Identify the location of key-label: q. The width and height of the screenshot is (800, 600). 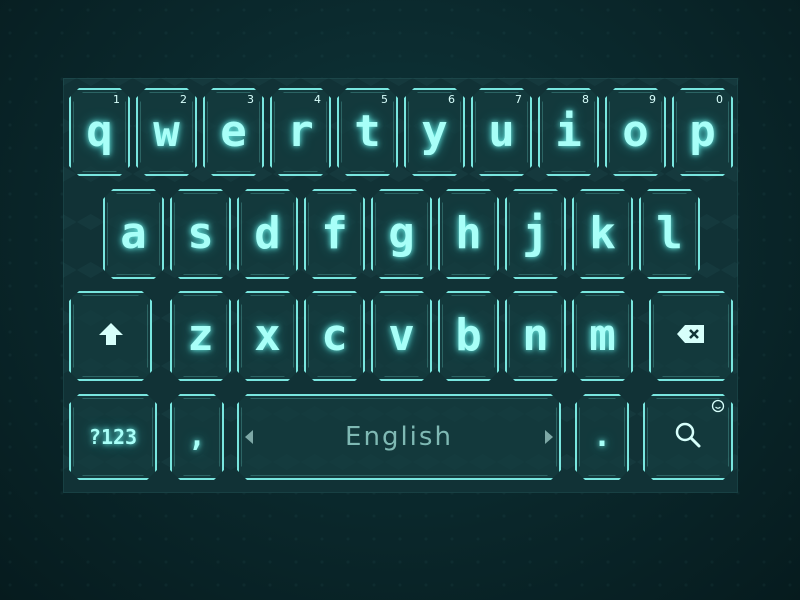
(99, 131).